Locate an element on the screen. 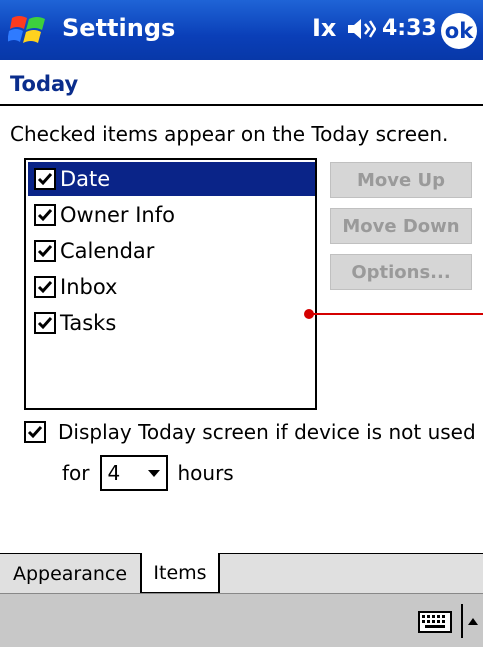 Image resolution: width=483 pixels, height=647 pixels. title-bar: Settings Ix 4:33 ok is located at coordinates (241, 30).